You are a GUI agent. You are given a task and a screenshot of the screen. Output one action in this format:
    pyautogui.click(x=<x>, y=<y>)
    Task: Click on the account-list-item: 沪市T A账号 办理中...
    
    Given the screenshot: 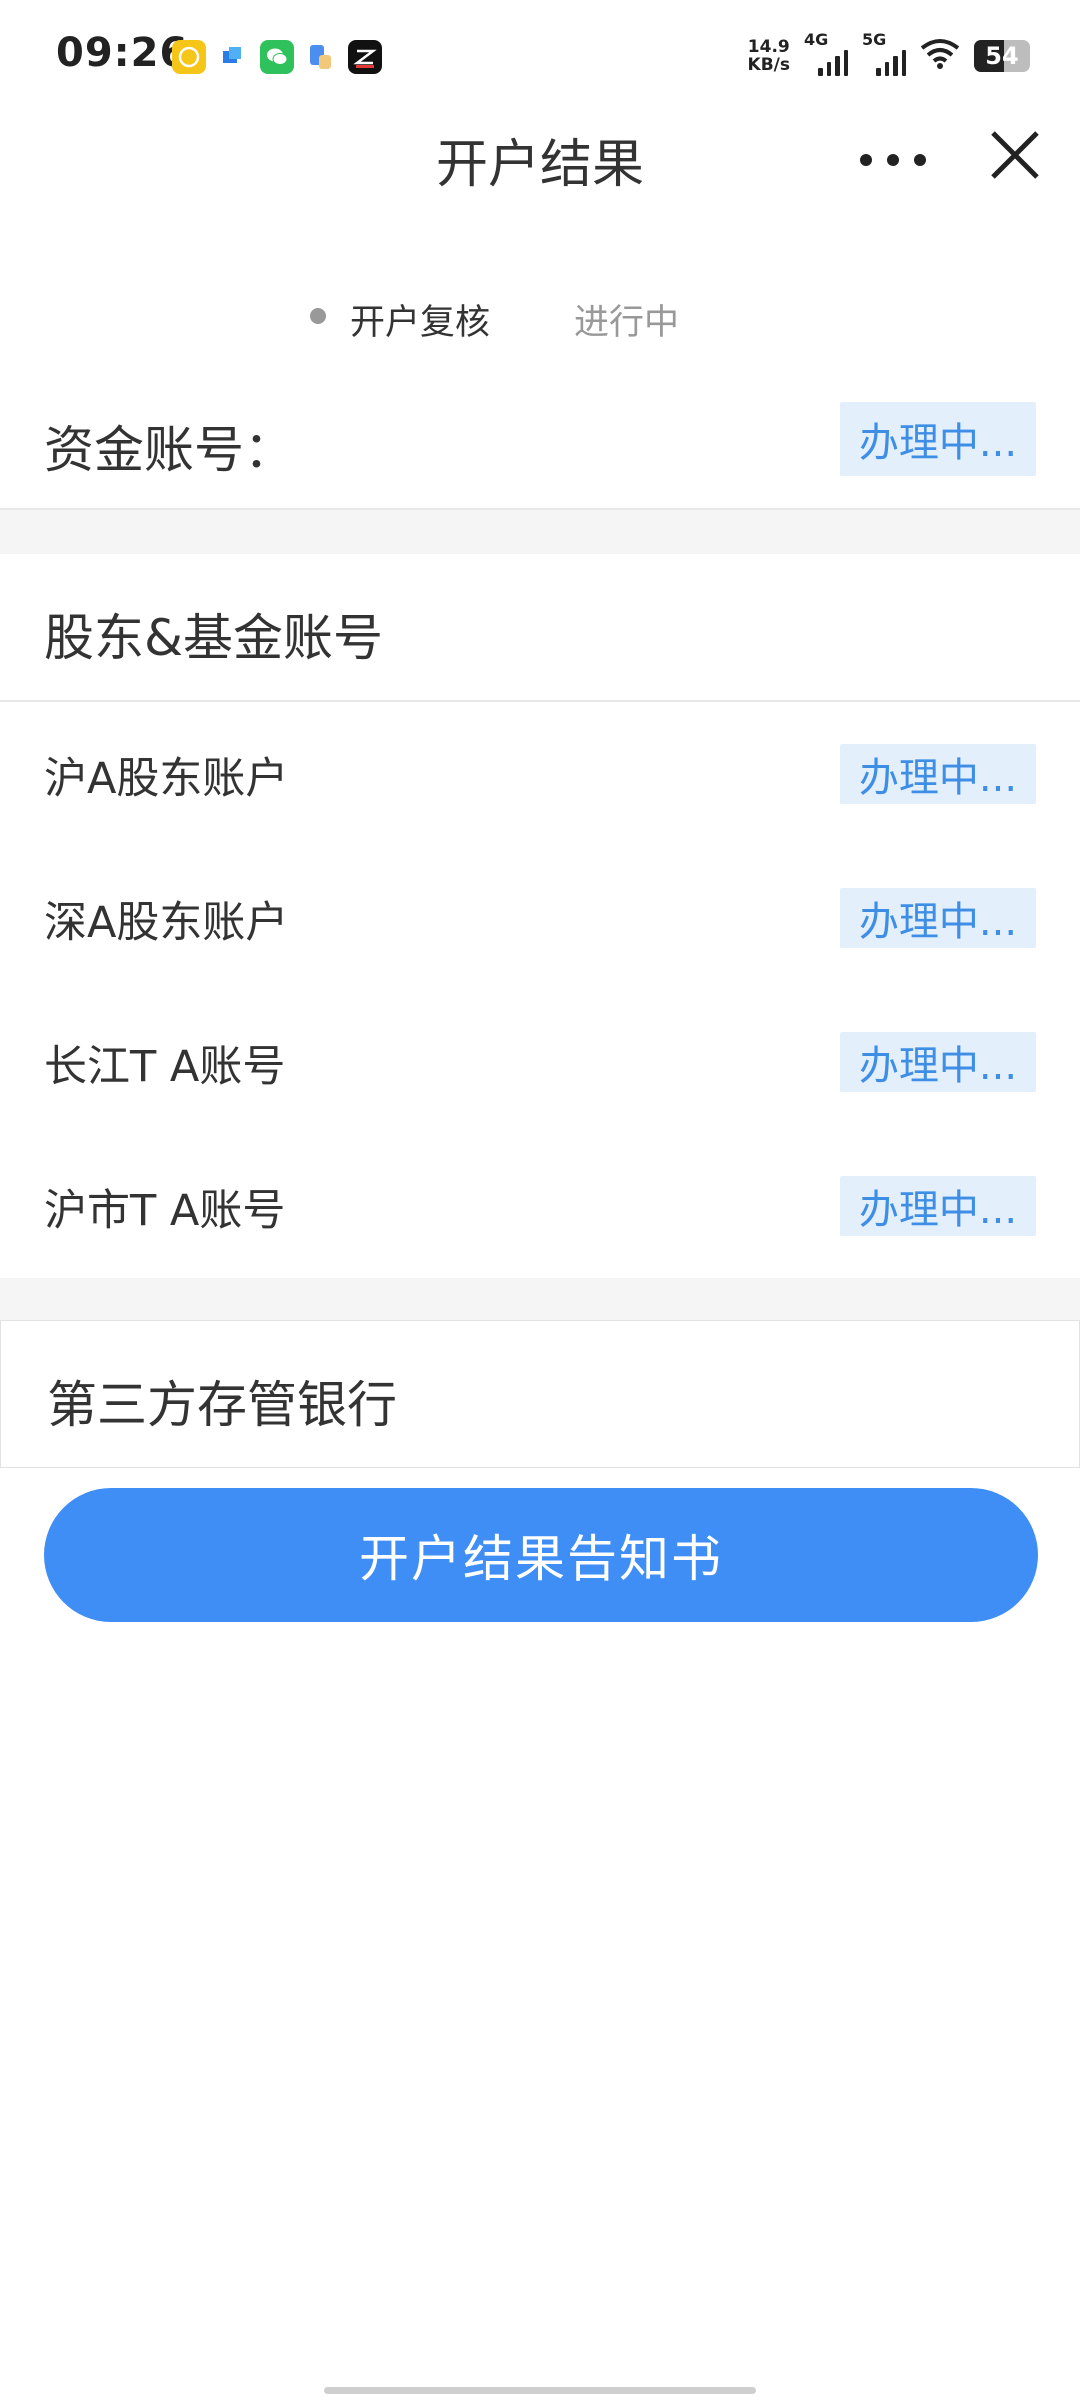 What is the action you would take?
    pyautogui.click(x=540, y=1206)
    